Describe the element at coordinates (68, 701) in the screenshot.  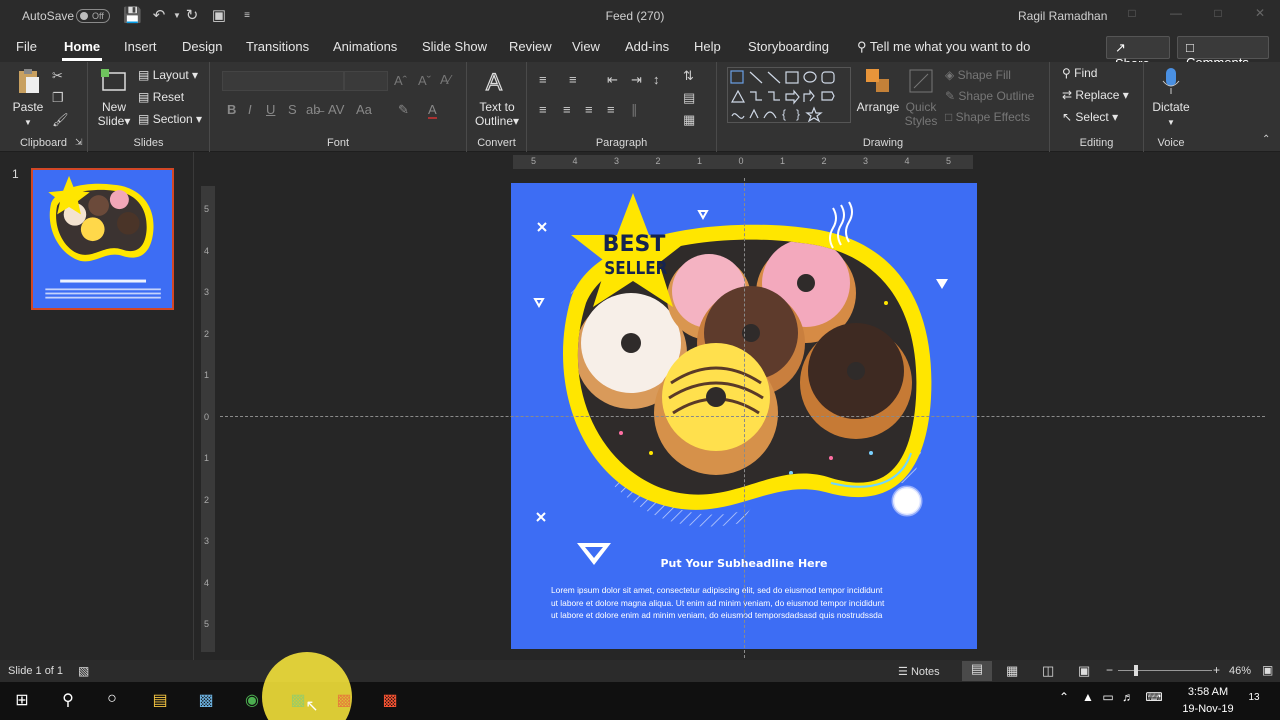
I see `search-icon: ⚲` at that location.